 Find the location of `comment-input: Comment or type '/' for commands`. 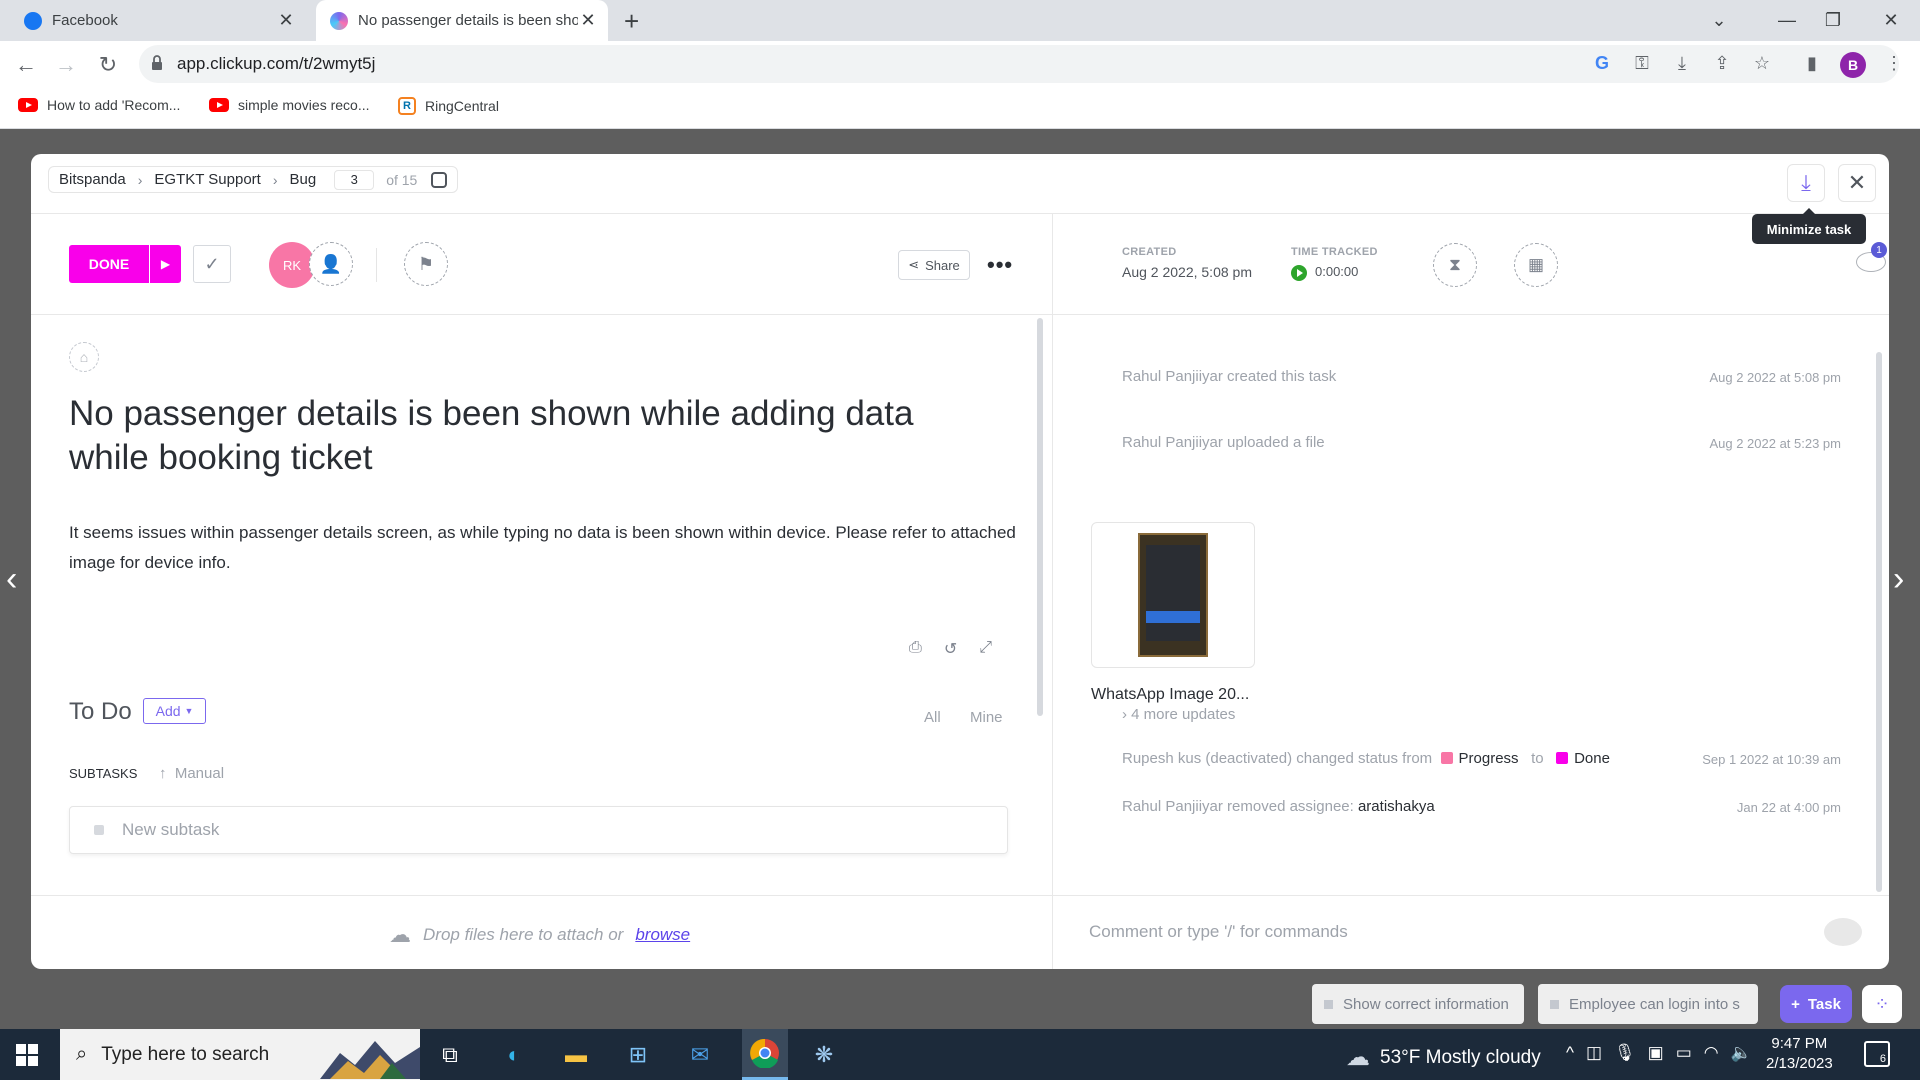

comment-input: Comment or type '/' for commands is located at coordinates (1471, 932).